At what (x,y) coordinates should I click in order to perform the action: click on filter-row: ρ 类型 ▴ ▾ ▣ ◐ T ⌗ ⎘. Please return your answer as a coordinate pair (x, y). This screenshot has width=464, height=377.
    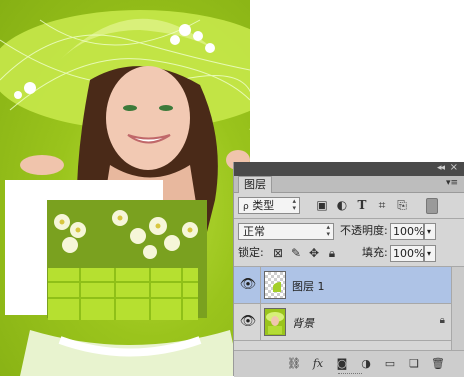
    Looking at the image, I should click on (349, 205).